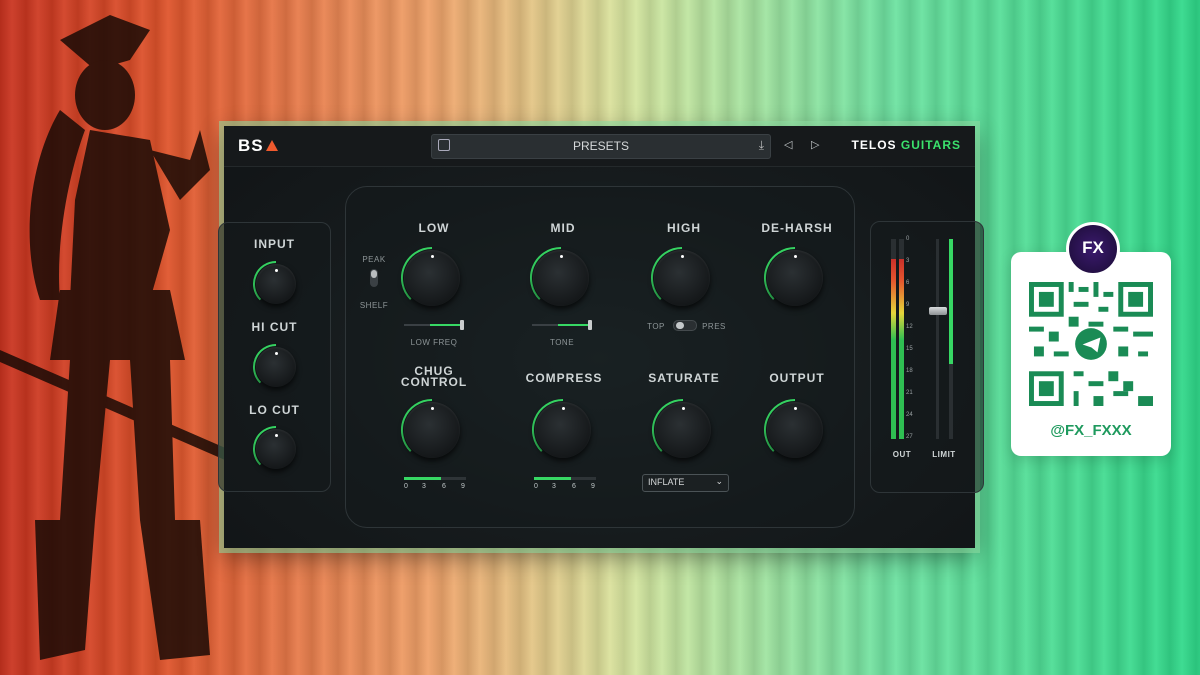  I want to click on meter-scale-tick: 9, so click(908, 305).